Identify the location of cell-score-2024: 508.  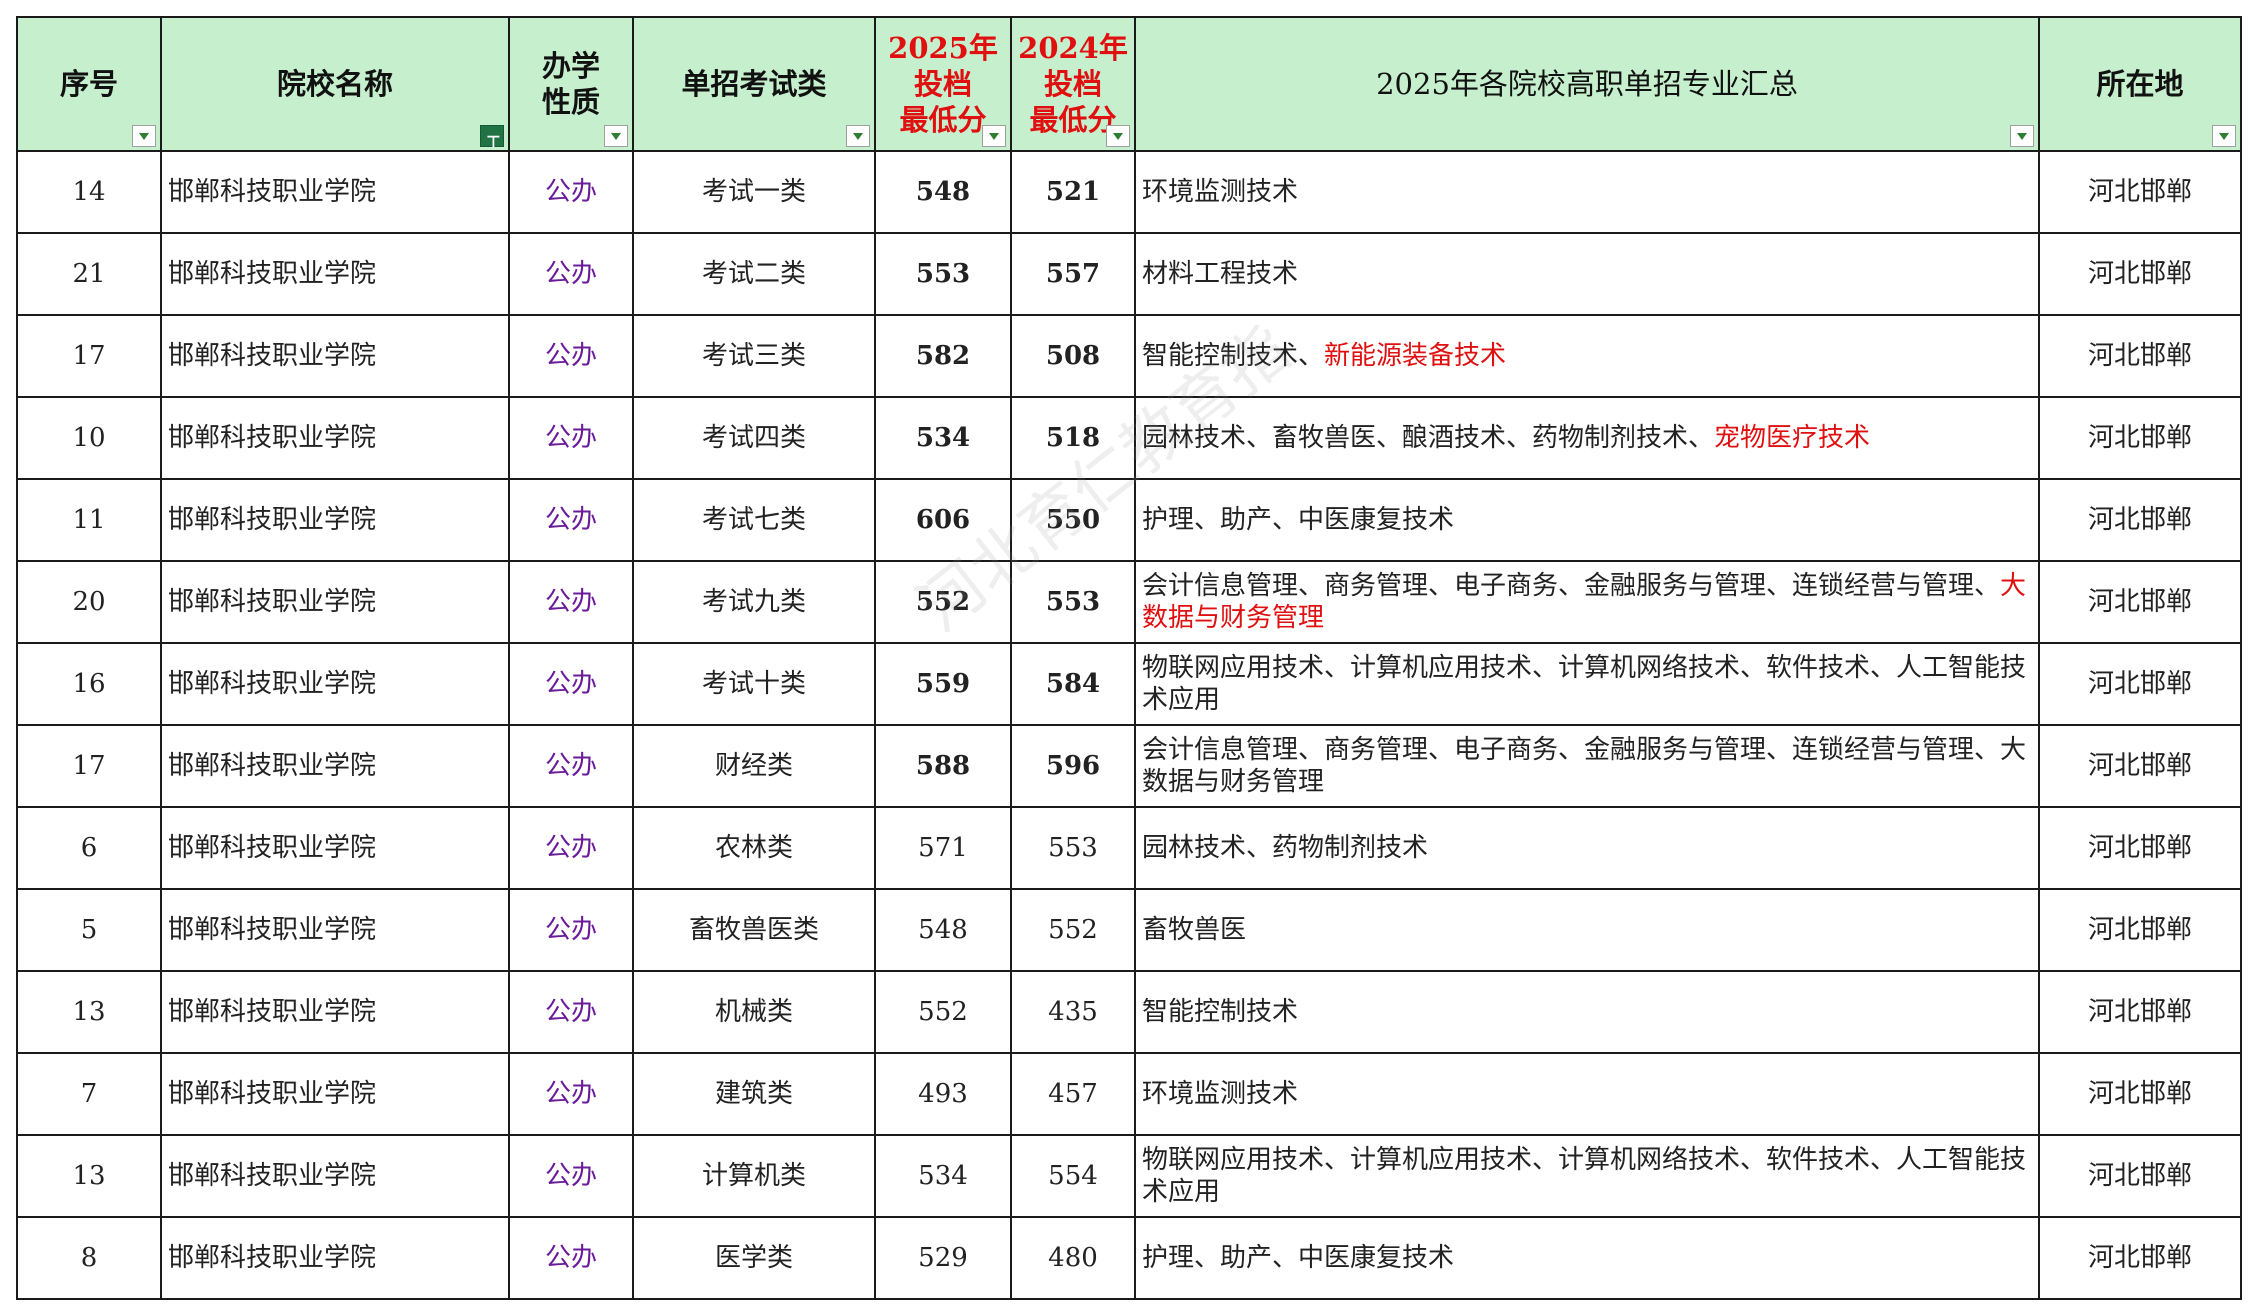
(1073, 356).